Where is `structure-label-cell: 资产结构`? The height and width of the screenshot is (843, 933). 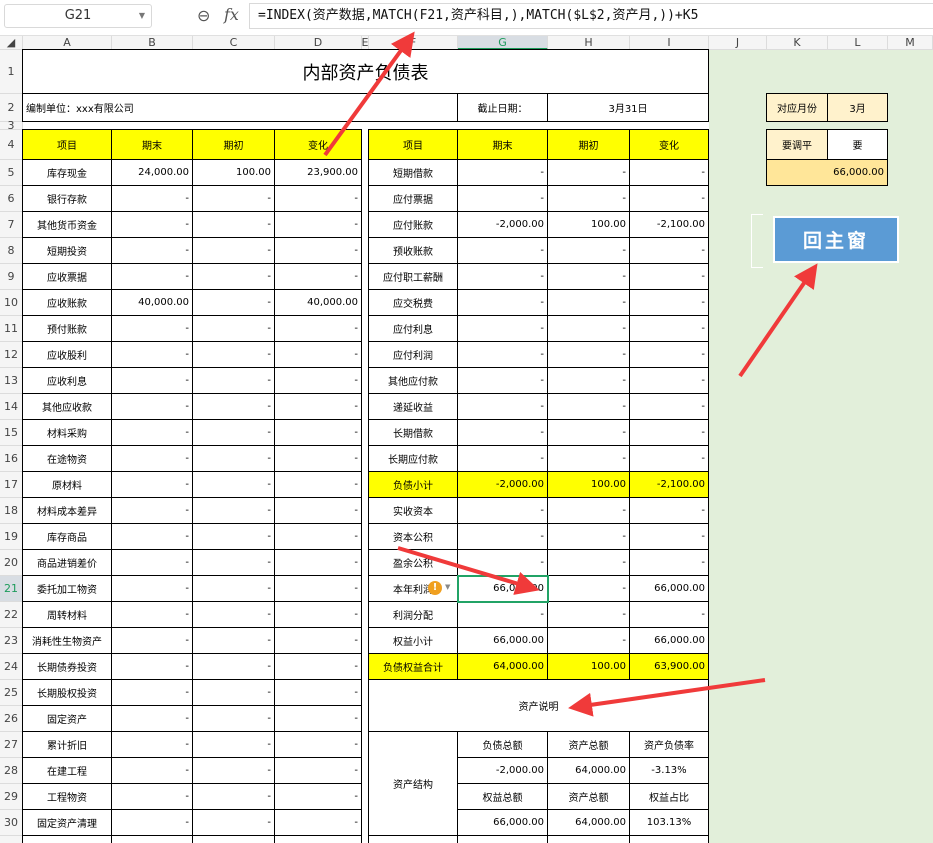 structure-label-cell: 资产结构 is located at coordinates (413, 783).